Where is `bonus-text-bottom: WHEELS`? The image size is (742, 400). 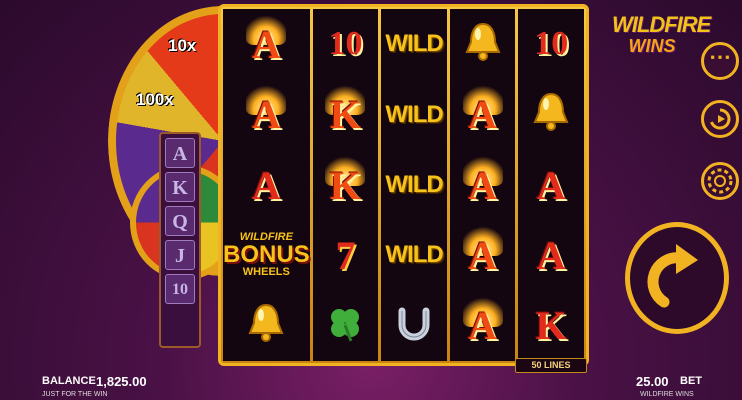
bonus-text-bottom: WHEELS is located at coordinates (266, 272).